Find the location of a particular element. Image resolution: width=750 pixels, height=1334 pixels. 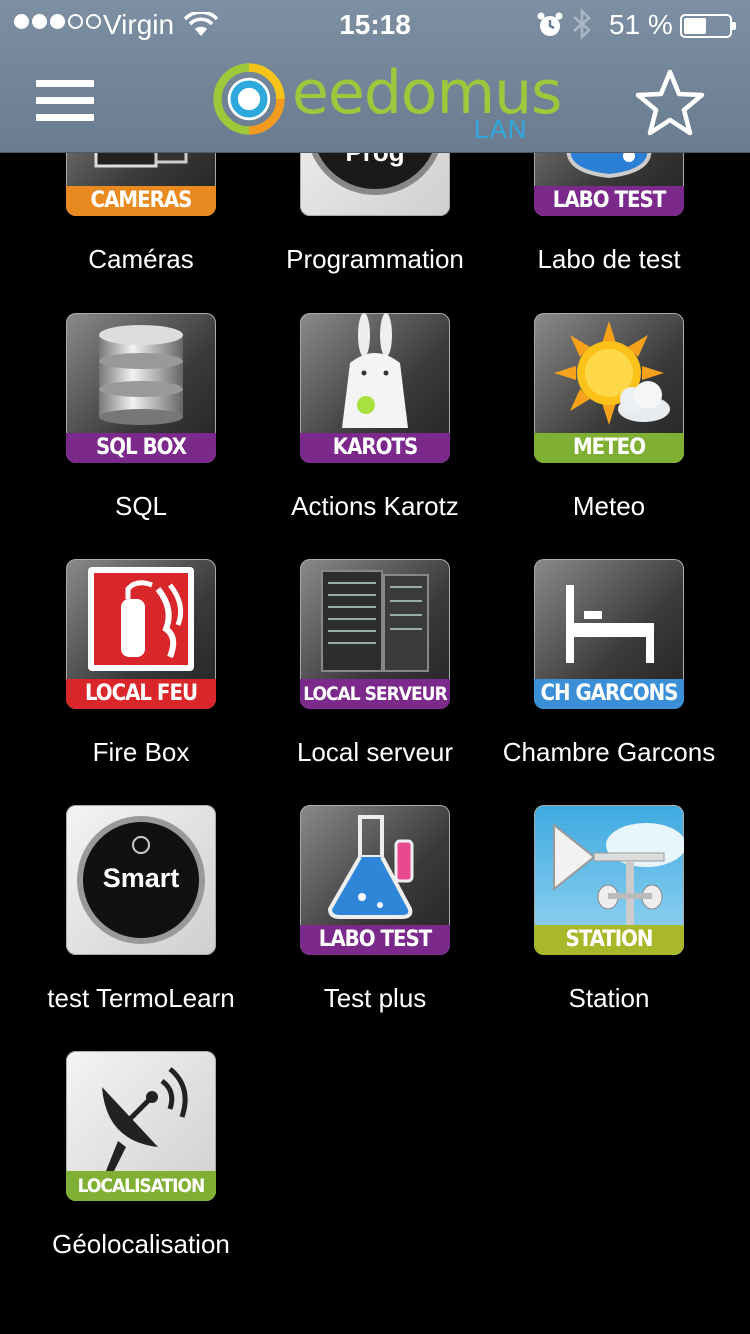

tile-label: Test plus is located at coordinates (375, 998).